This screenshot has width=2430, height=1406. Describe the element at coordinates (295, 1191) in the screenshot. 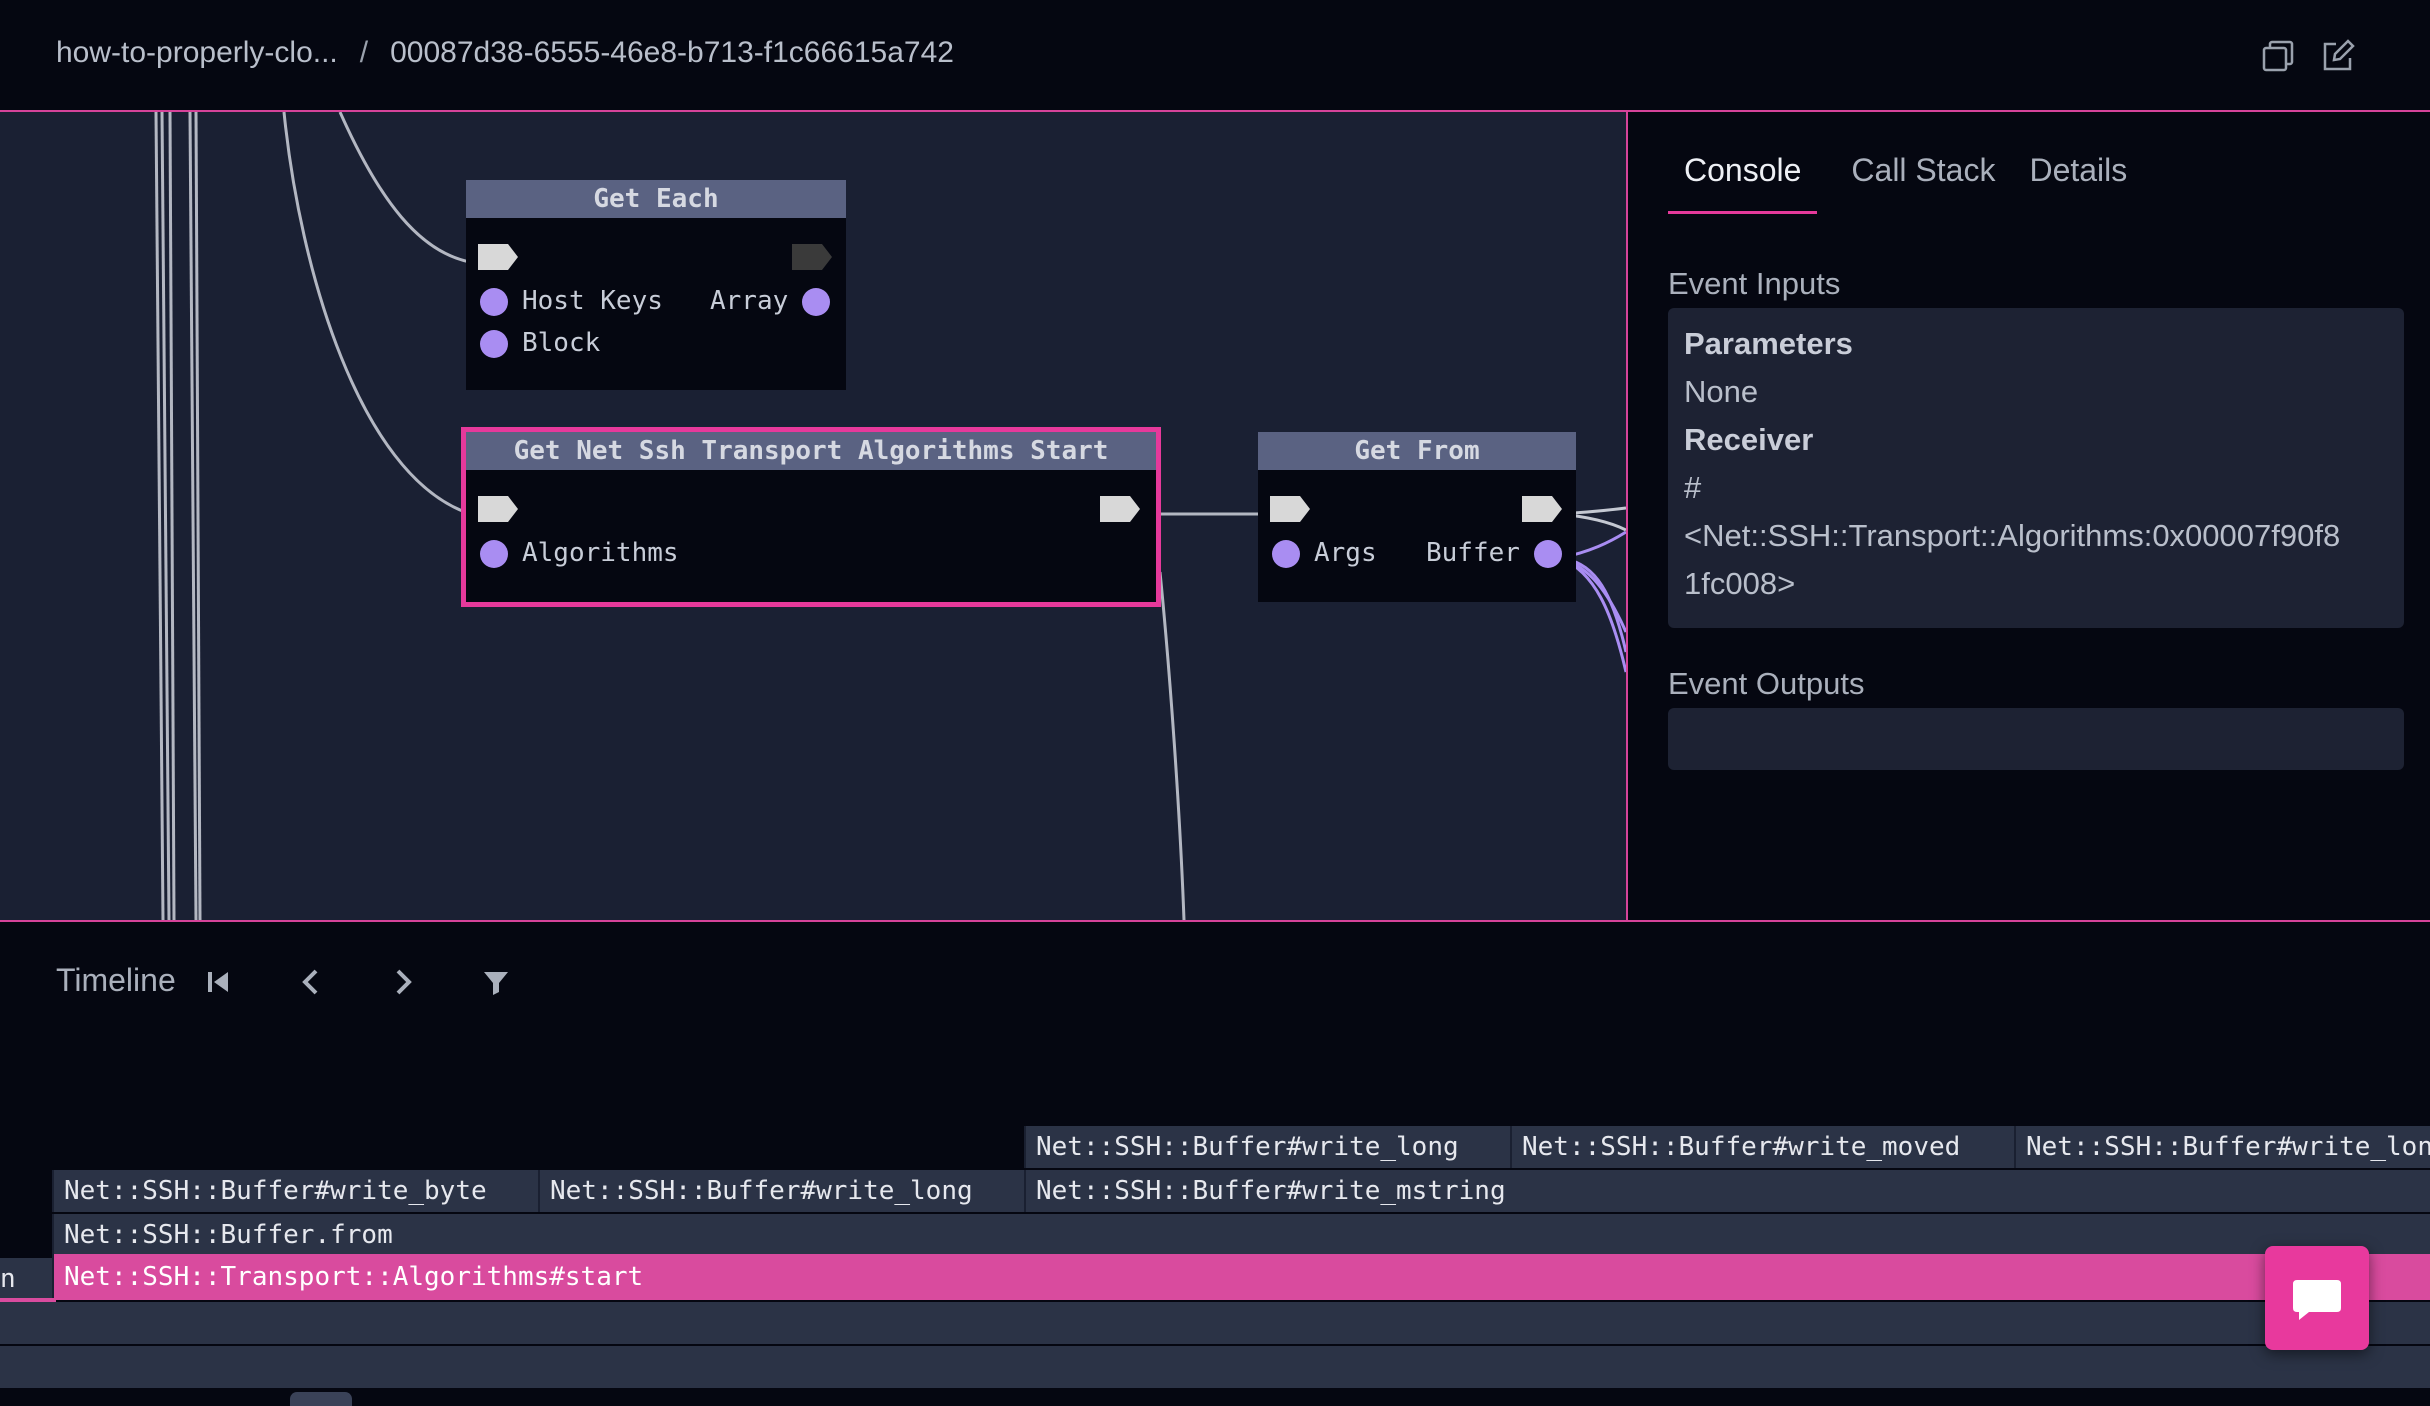

I see `timeline-event: Net::SSH::Buffer#write_byte` at that location.